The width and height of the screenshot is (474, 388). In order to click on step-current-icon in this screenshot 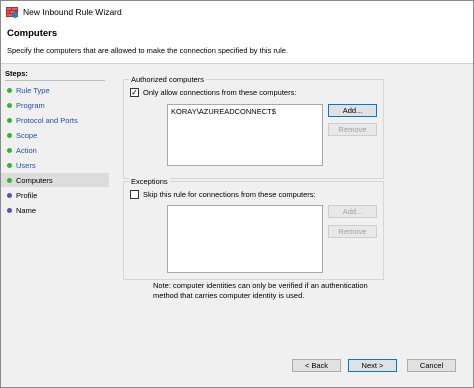, I will do `click(9, 180)`.